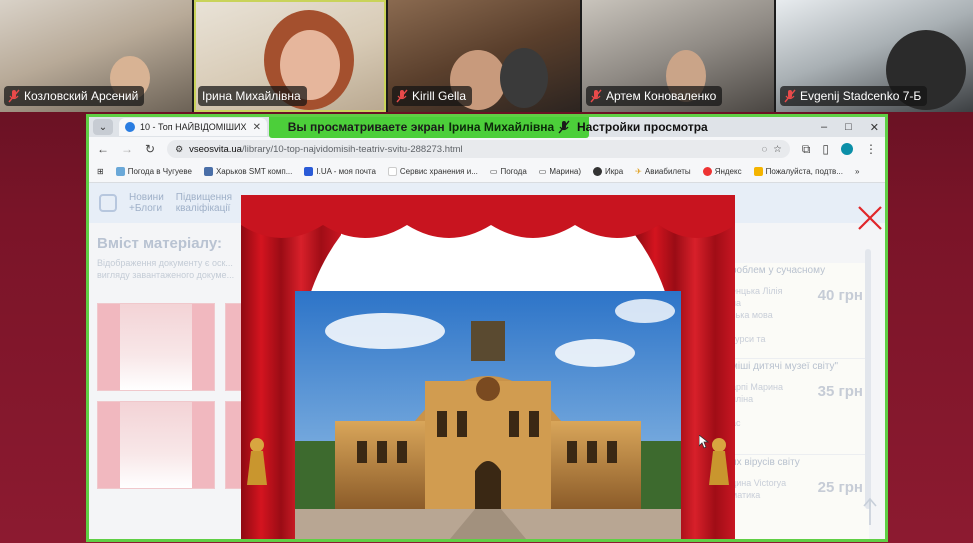 The height and width of the screenshot is (543, 973). I want to click on nav-news: Новини +Блоги, so click(146, 203).